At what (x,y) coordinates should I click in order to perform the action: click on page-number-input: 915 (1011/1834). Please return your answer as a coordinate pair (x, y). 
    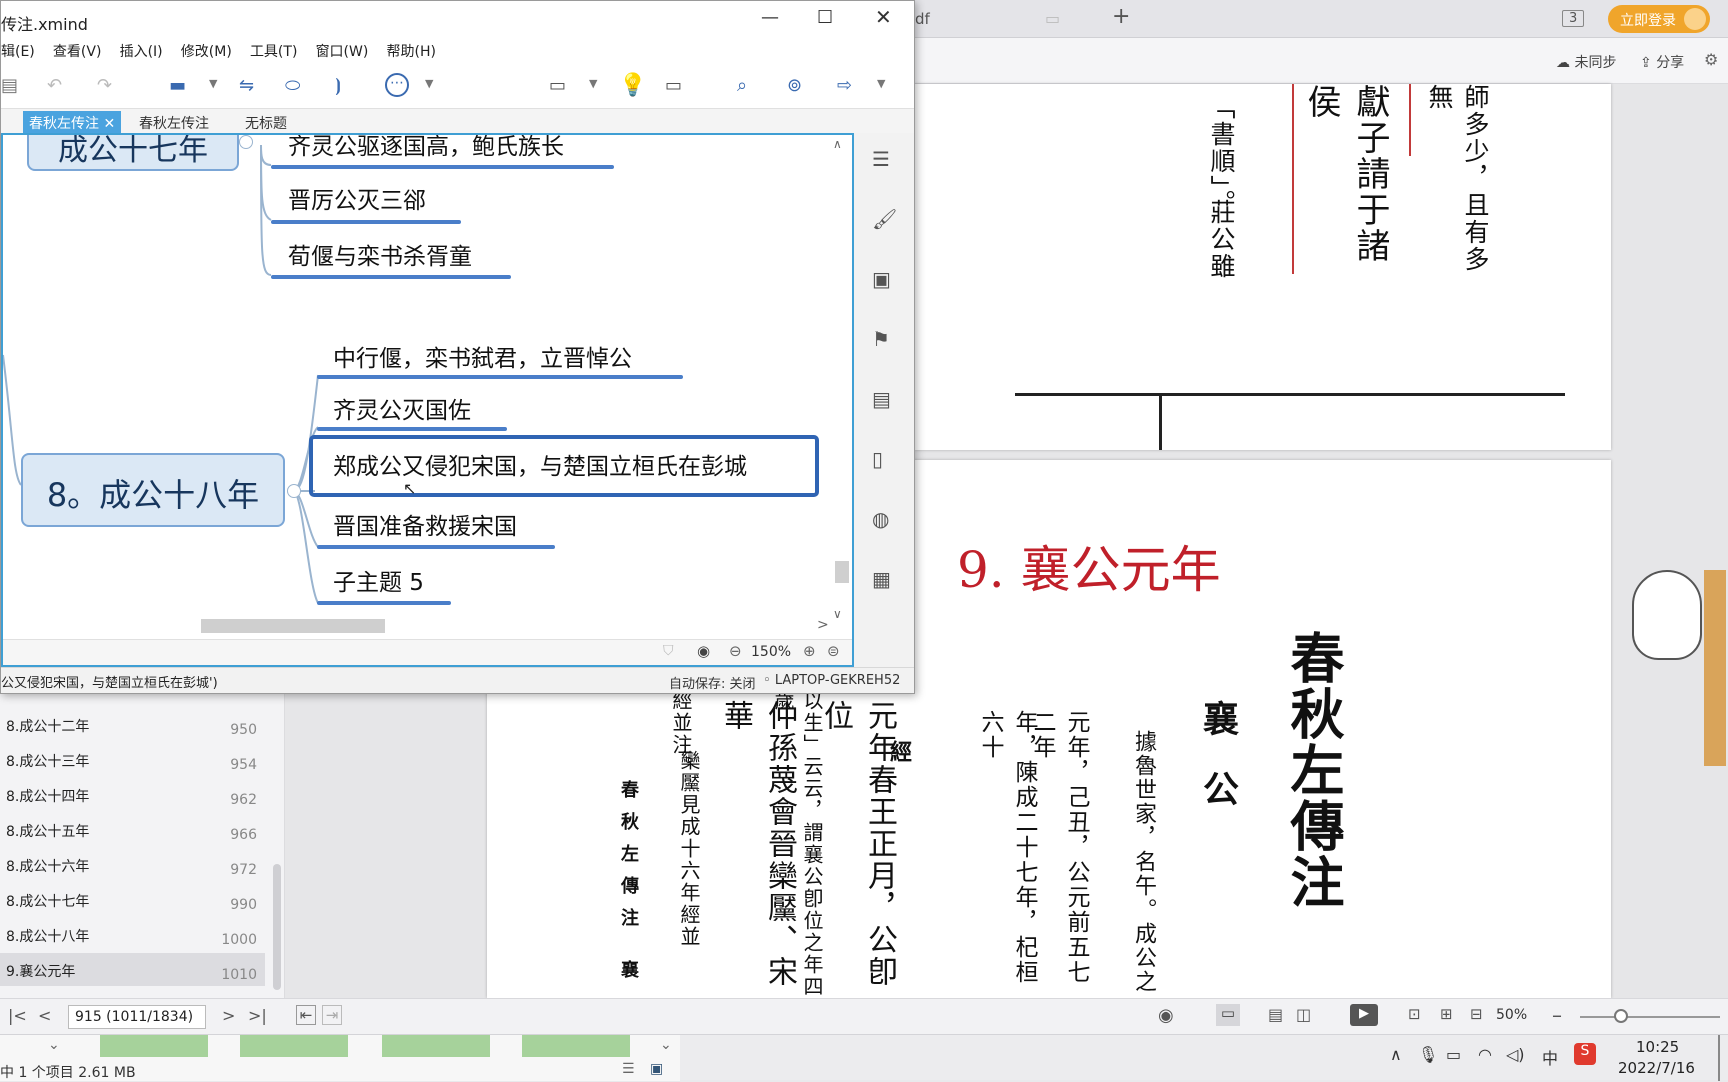
    Looking at the image, I should click on (137, 1017).